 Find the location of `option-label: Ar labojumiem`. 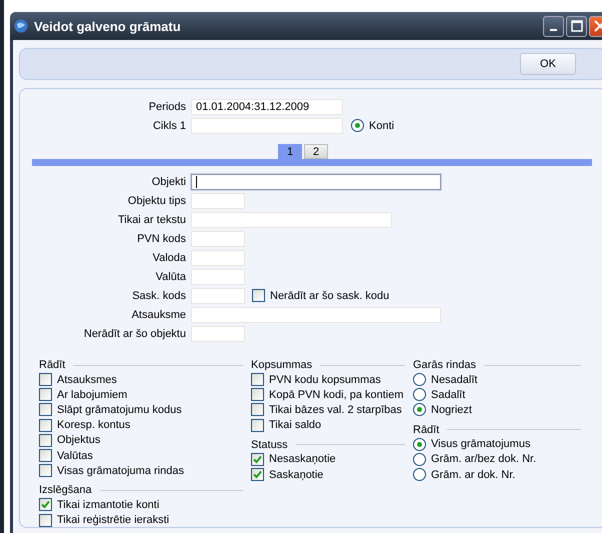

option-label: Ar labojumiem is located at coordinates (92, 394).